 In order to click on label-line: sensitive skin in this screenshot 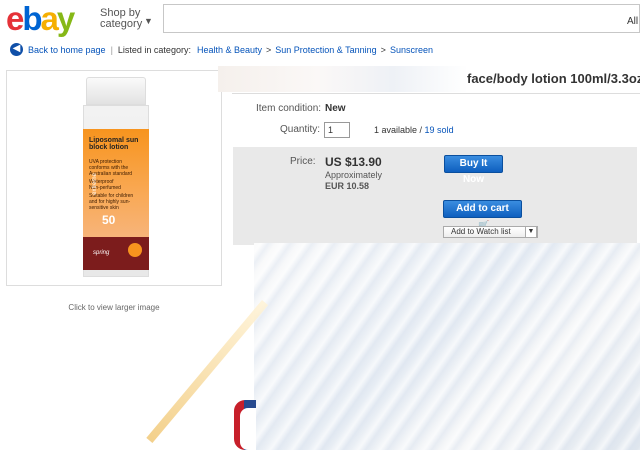, I will do `click(104, 208)`.